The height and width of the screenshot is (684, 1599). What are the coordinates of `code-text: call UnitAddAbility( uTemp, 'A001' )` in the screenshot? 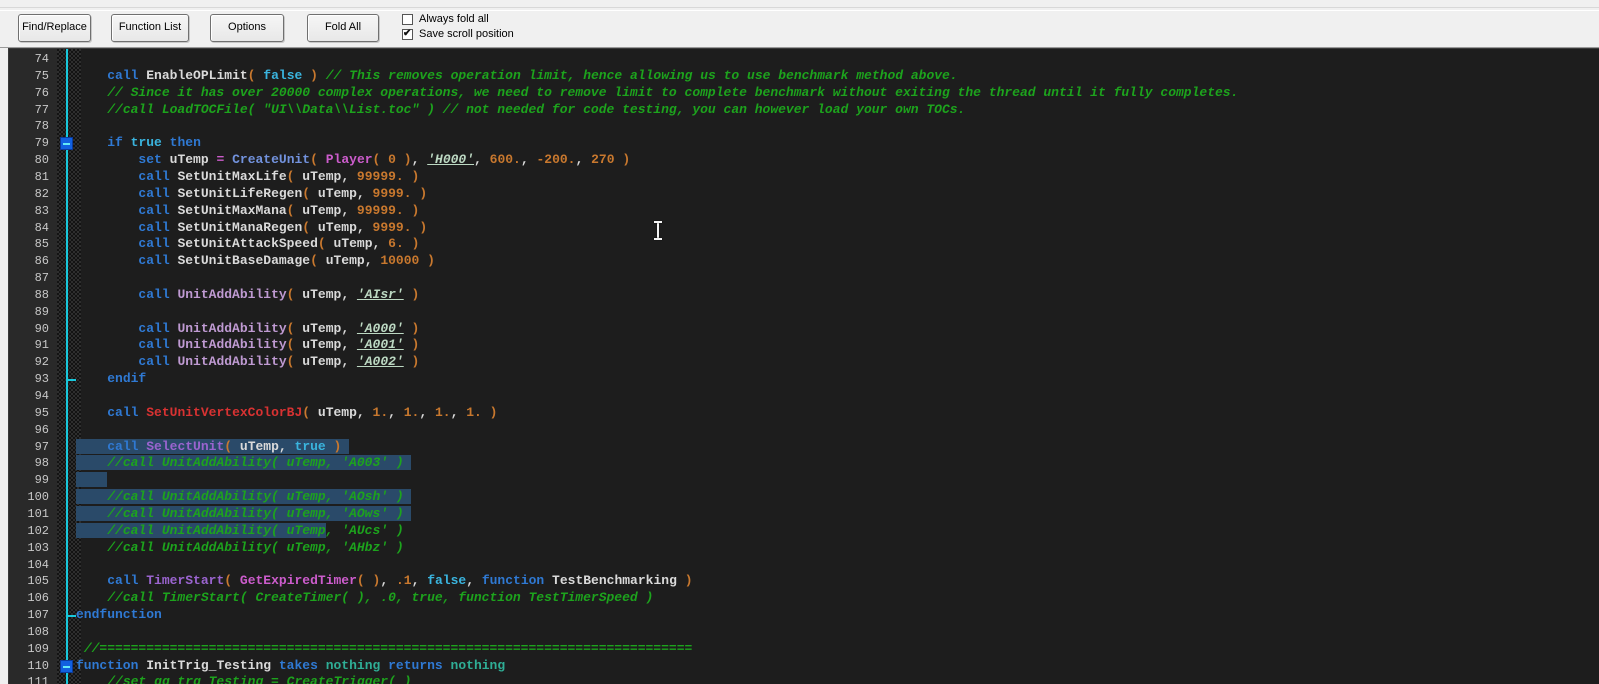 It's located at (279, 345).